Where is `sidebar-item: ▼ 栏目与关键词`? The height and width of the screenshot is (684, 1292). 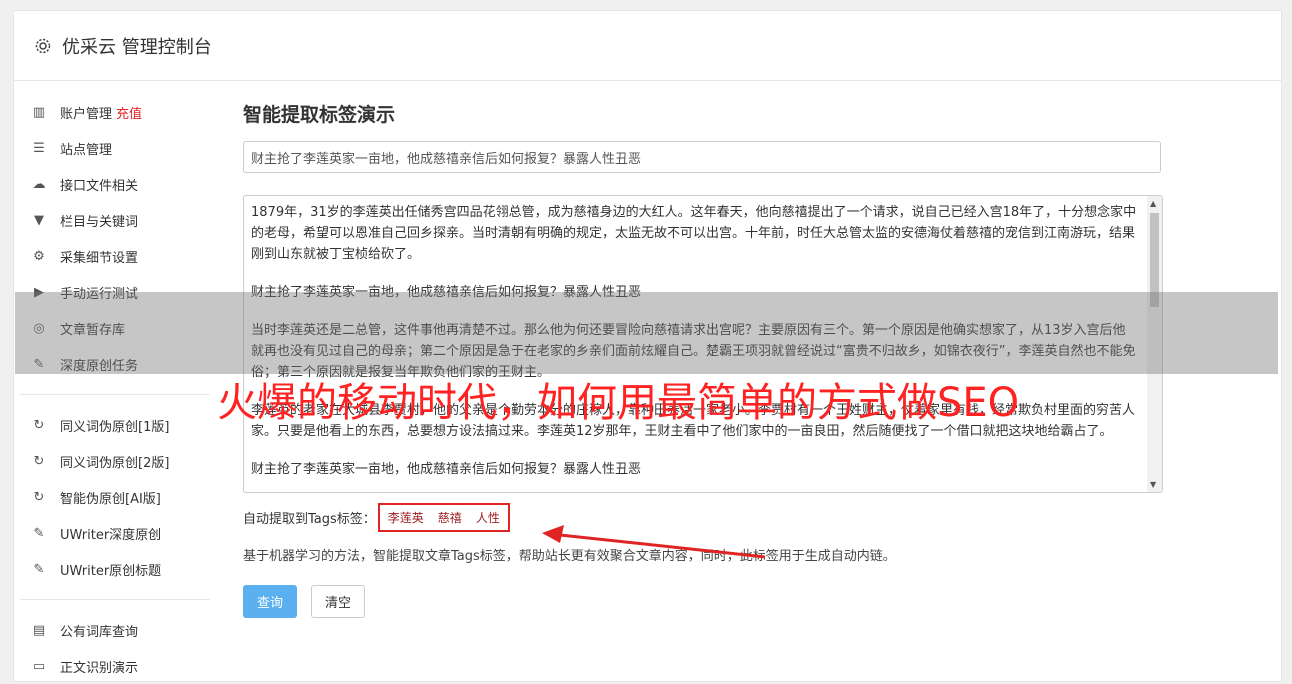 sidebar-item: ▼ 栏目与关键词 is located at coordinates (120, 220).